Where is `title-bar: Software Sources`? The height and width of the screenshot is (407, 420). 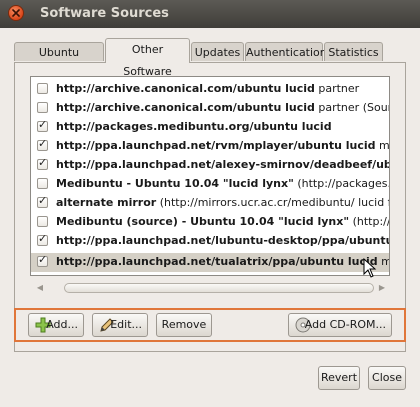
title-bar: Software Sources is located at coordinates (210, 14).